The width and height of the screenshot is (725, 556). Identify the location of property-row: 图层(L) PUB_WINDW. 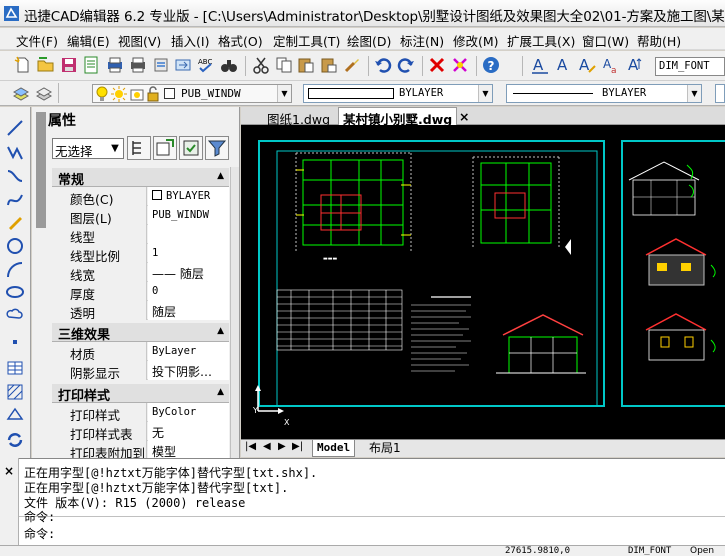
(140, 216).